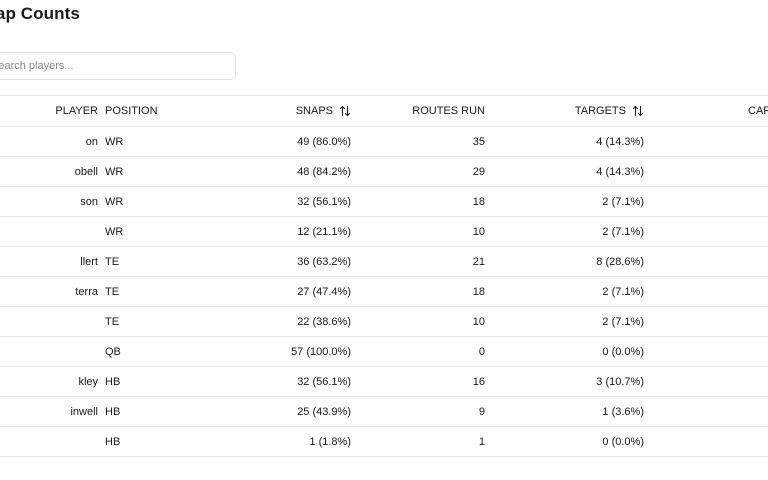 This screenshot has width=768, height=480. Describe the element at coordinates (165, 111) in the screenshot. I see `header-position: POSITION` at that location.